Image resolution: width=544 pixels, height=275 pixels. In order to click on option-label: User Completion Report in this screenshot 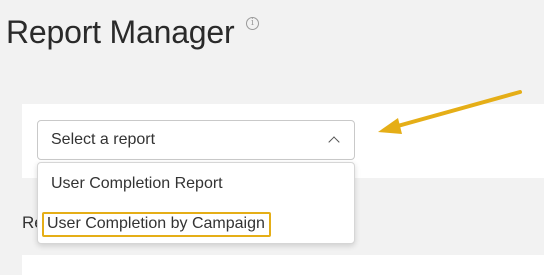, I will do `click(137, 183)`.